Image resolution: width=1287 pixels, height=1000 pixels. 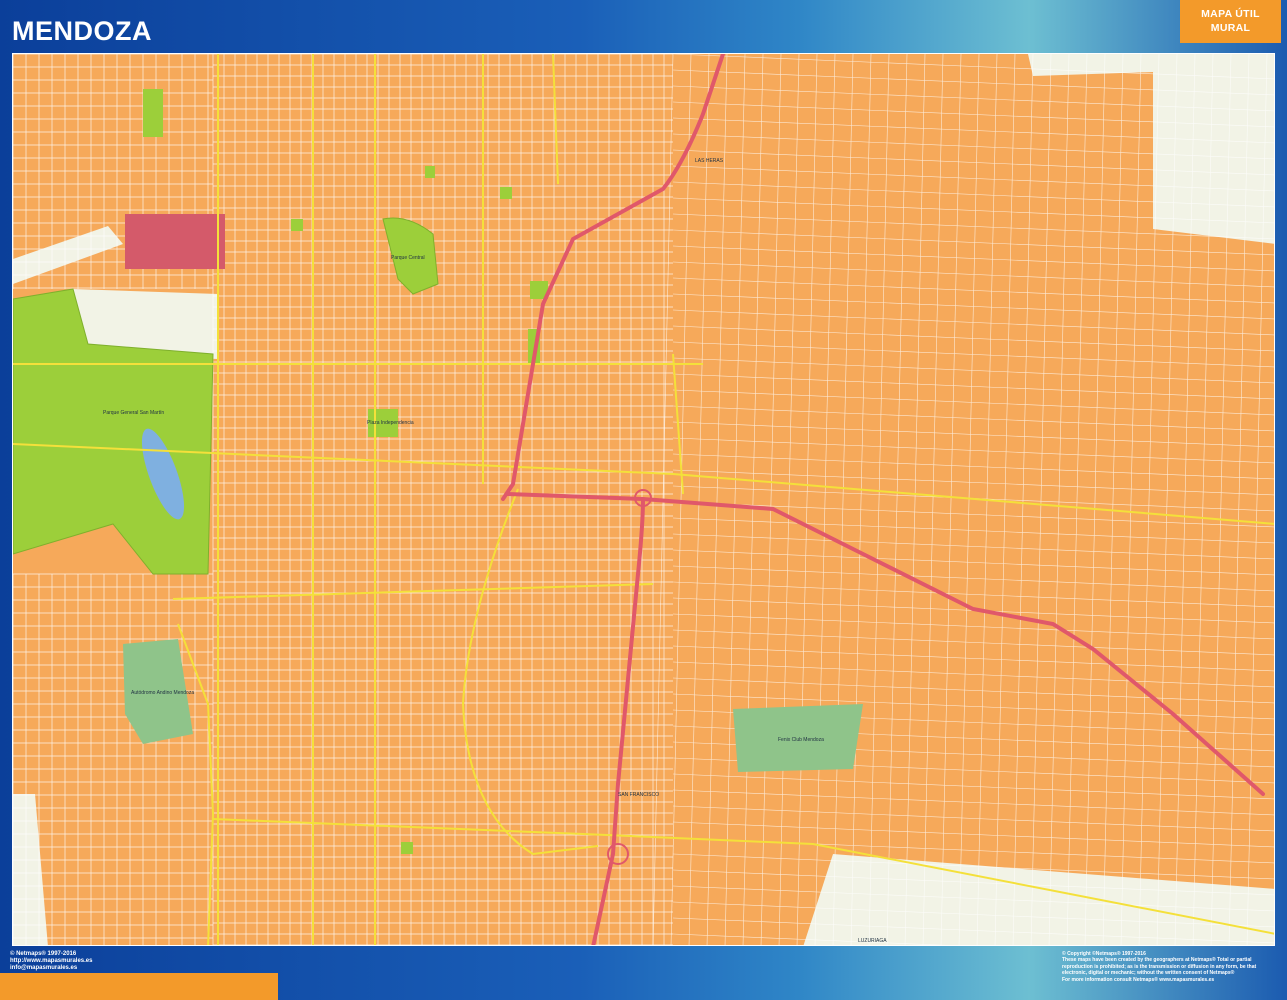 I want to click on label-country-club: Fenix Club Mendoza, so click(x=801, y=740).